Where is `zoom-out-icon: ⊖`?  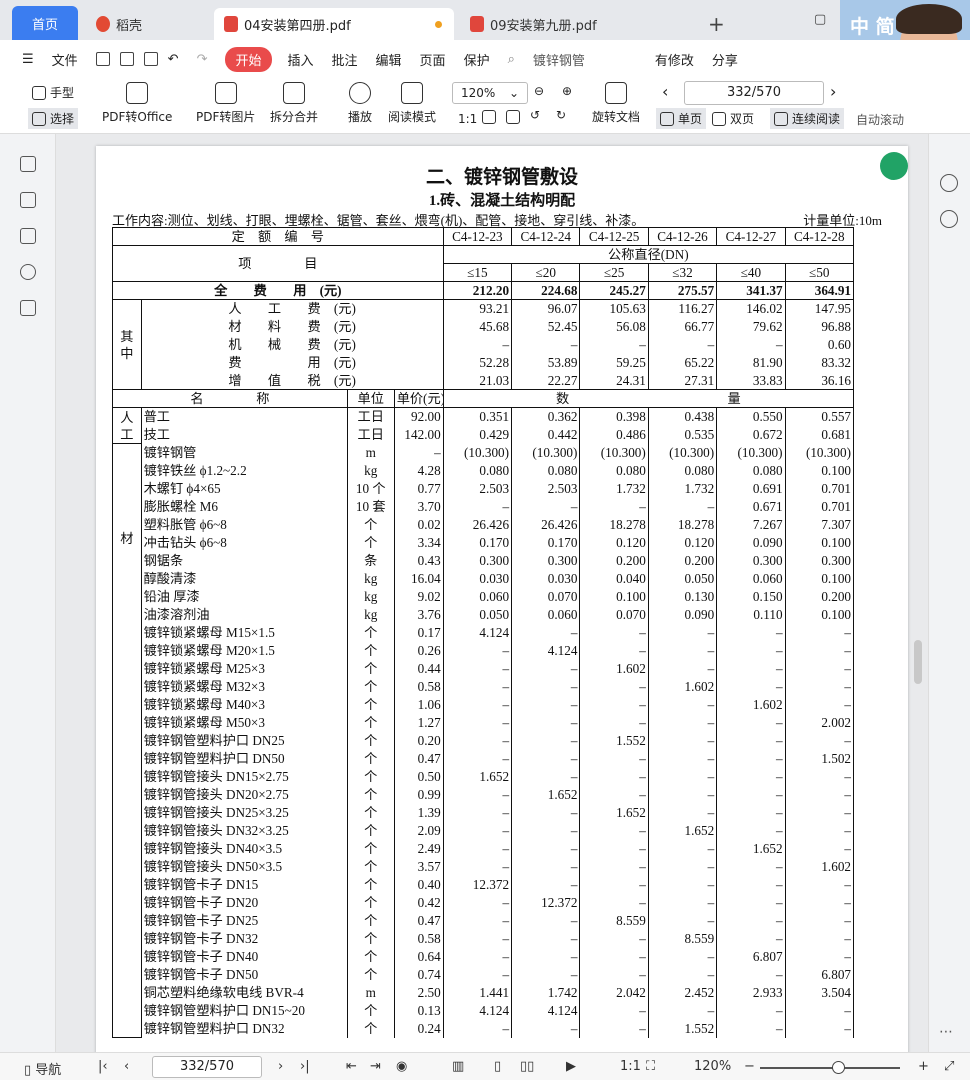 zoom-out-icon: ⊖ is located at coordinates (539, 91).